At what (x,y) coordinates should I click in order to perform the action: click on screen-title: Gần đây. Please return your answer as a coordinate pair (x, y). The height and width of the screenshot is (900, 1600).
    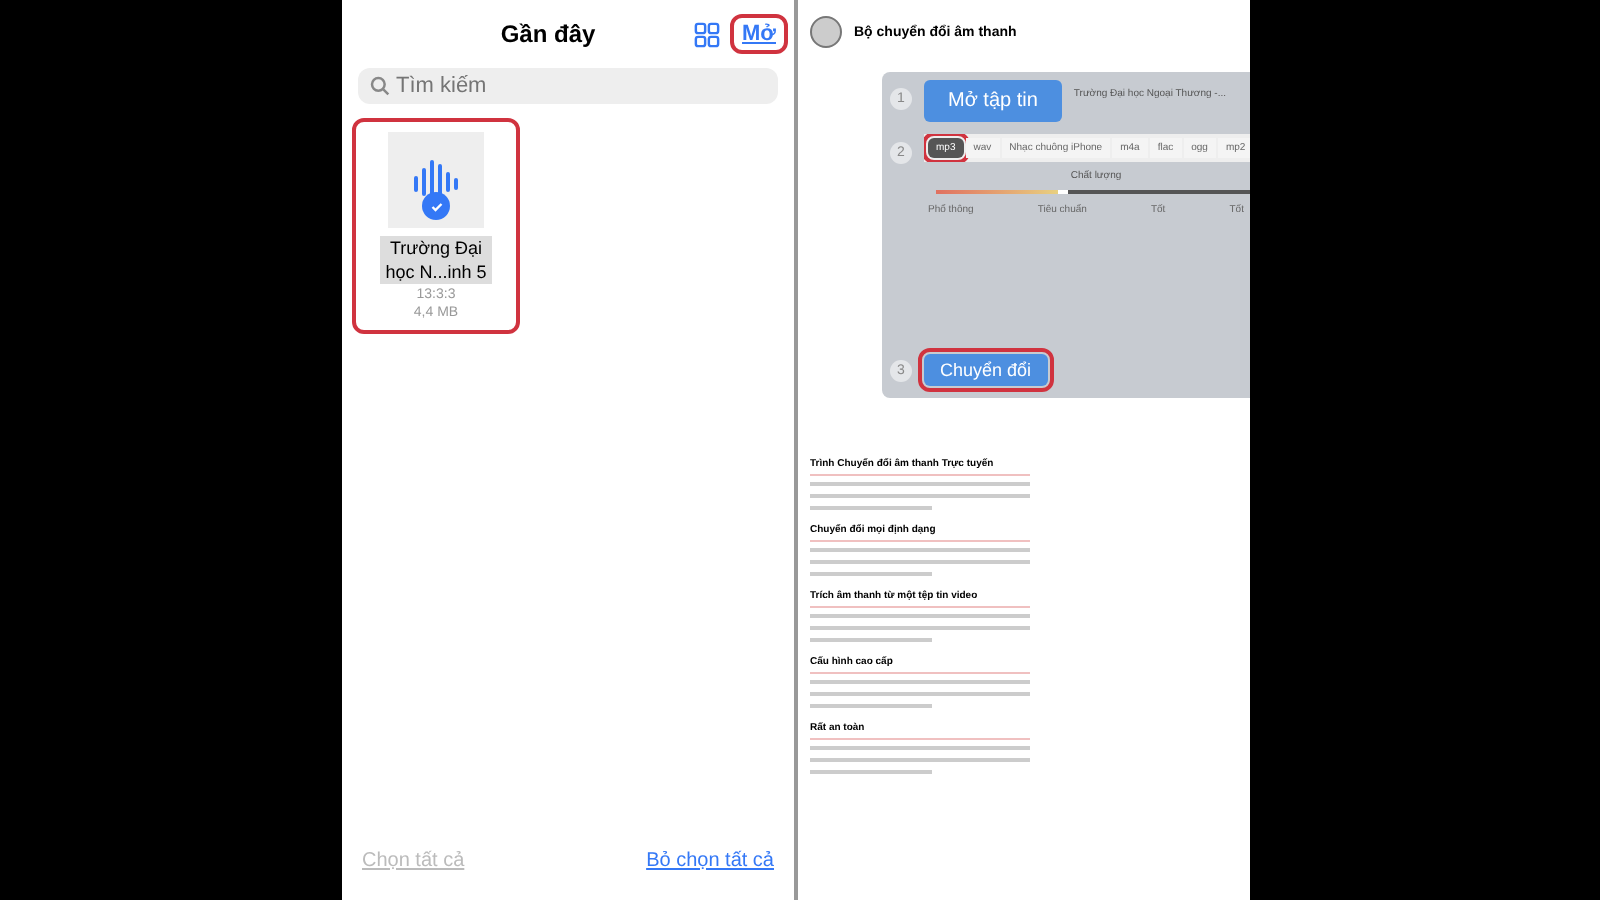
    Looking at the image, I should click on (547, 34).